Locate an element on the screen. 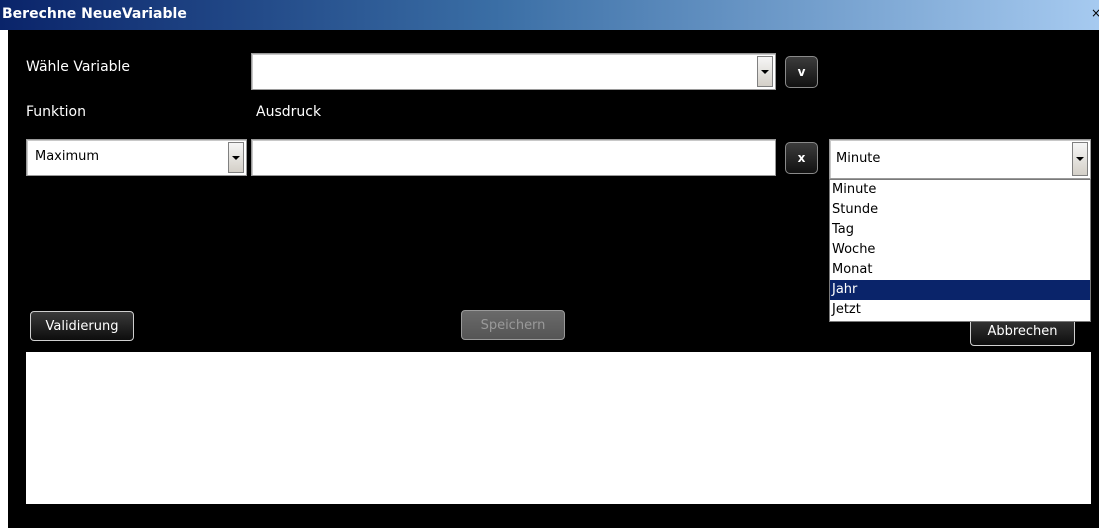  dropdown-option: Minute is located at coordinates (960, 190).